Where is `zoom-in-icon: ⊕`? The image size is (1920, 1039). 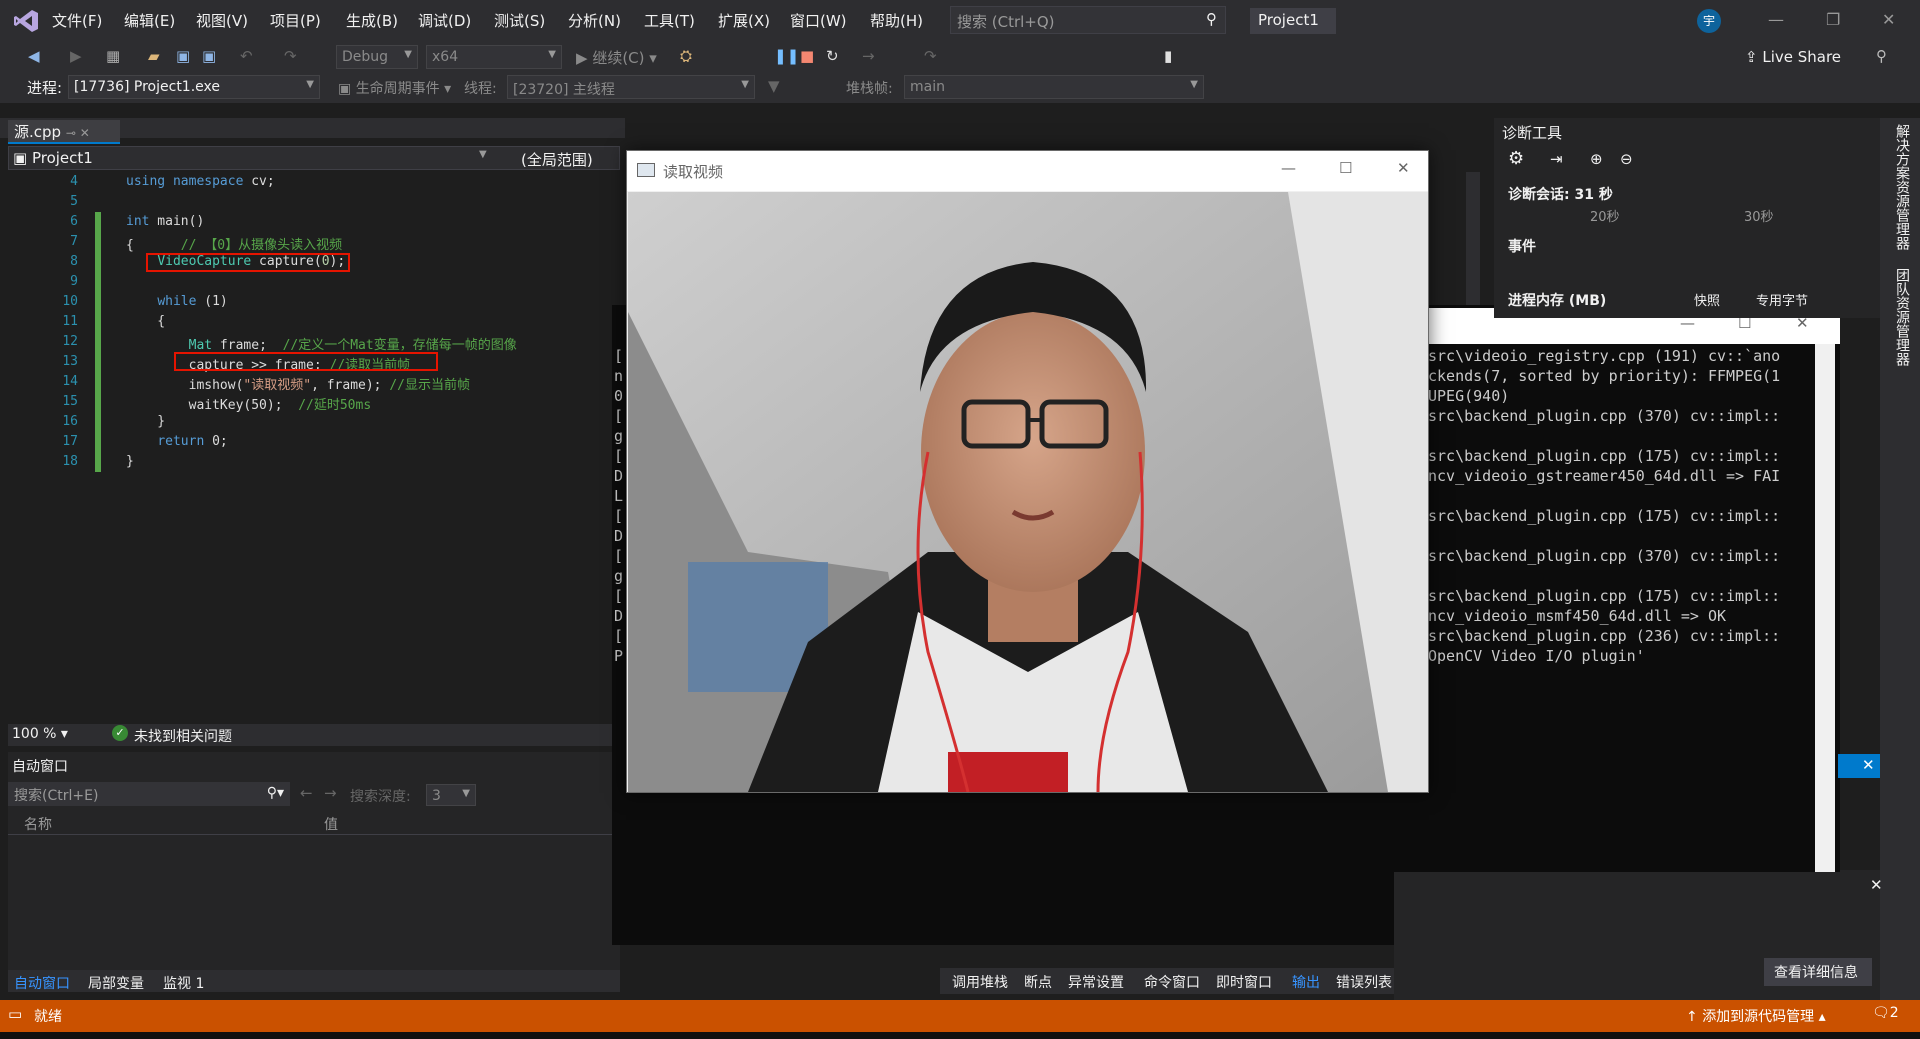
zoom-in-icon: ⊕ is located at coordinates (1596, 159).